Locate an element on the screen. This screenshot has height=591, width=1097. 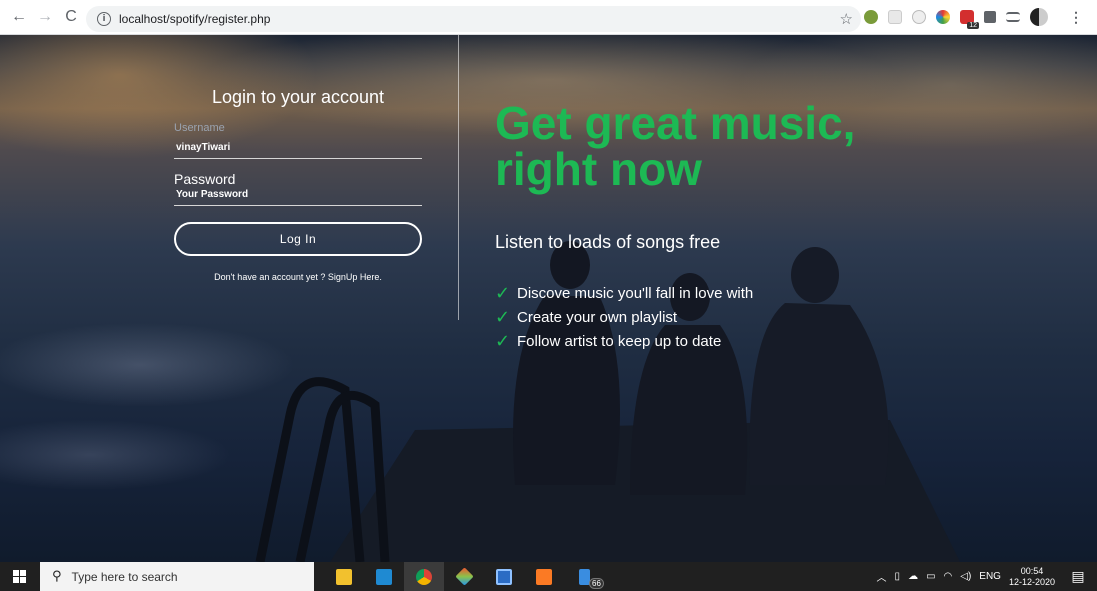
chrome-icon is located at coordinates (424, 576).